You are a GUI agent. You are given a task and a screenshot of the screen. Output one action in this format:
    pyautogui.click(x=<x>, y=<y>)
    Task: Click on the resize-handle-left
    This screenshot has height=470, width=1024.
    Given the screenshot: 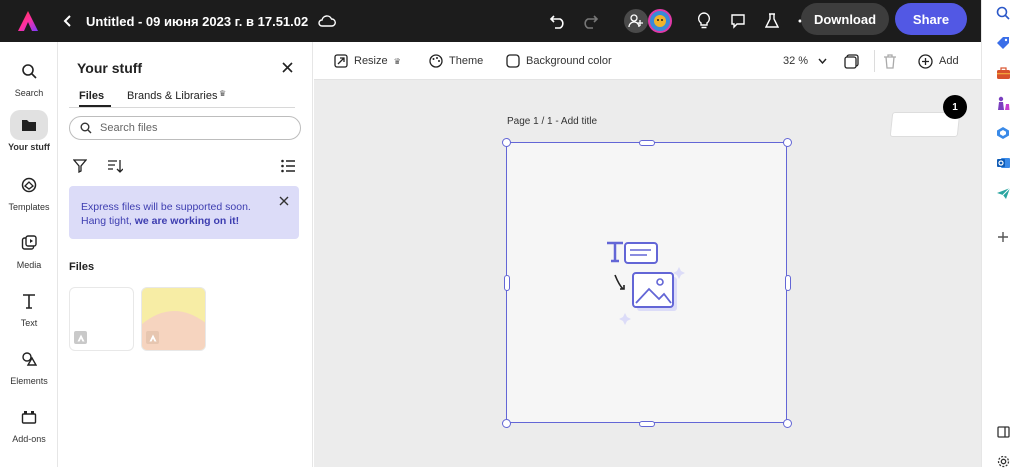 What is the action you would take?
    pyautogui.click(x=507, y=283)
    